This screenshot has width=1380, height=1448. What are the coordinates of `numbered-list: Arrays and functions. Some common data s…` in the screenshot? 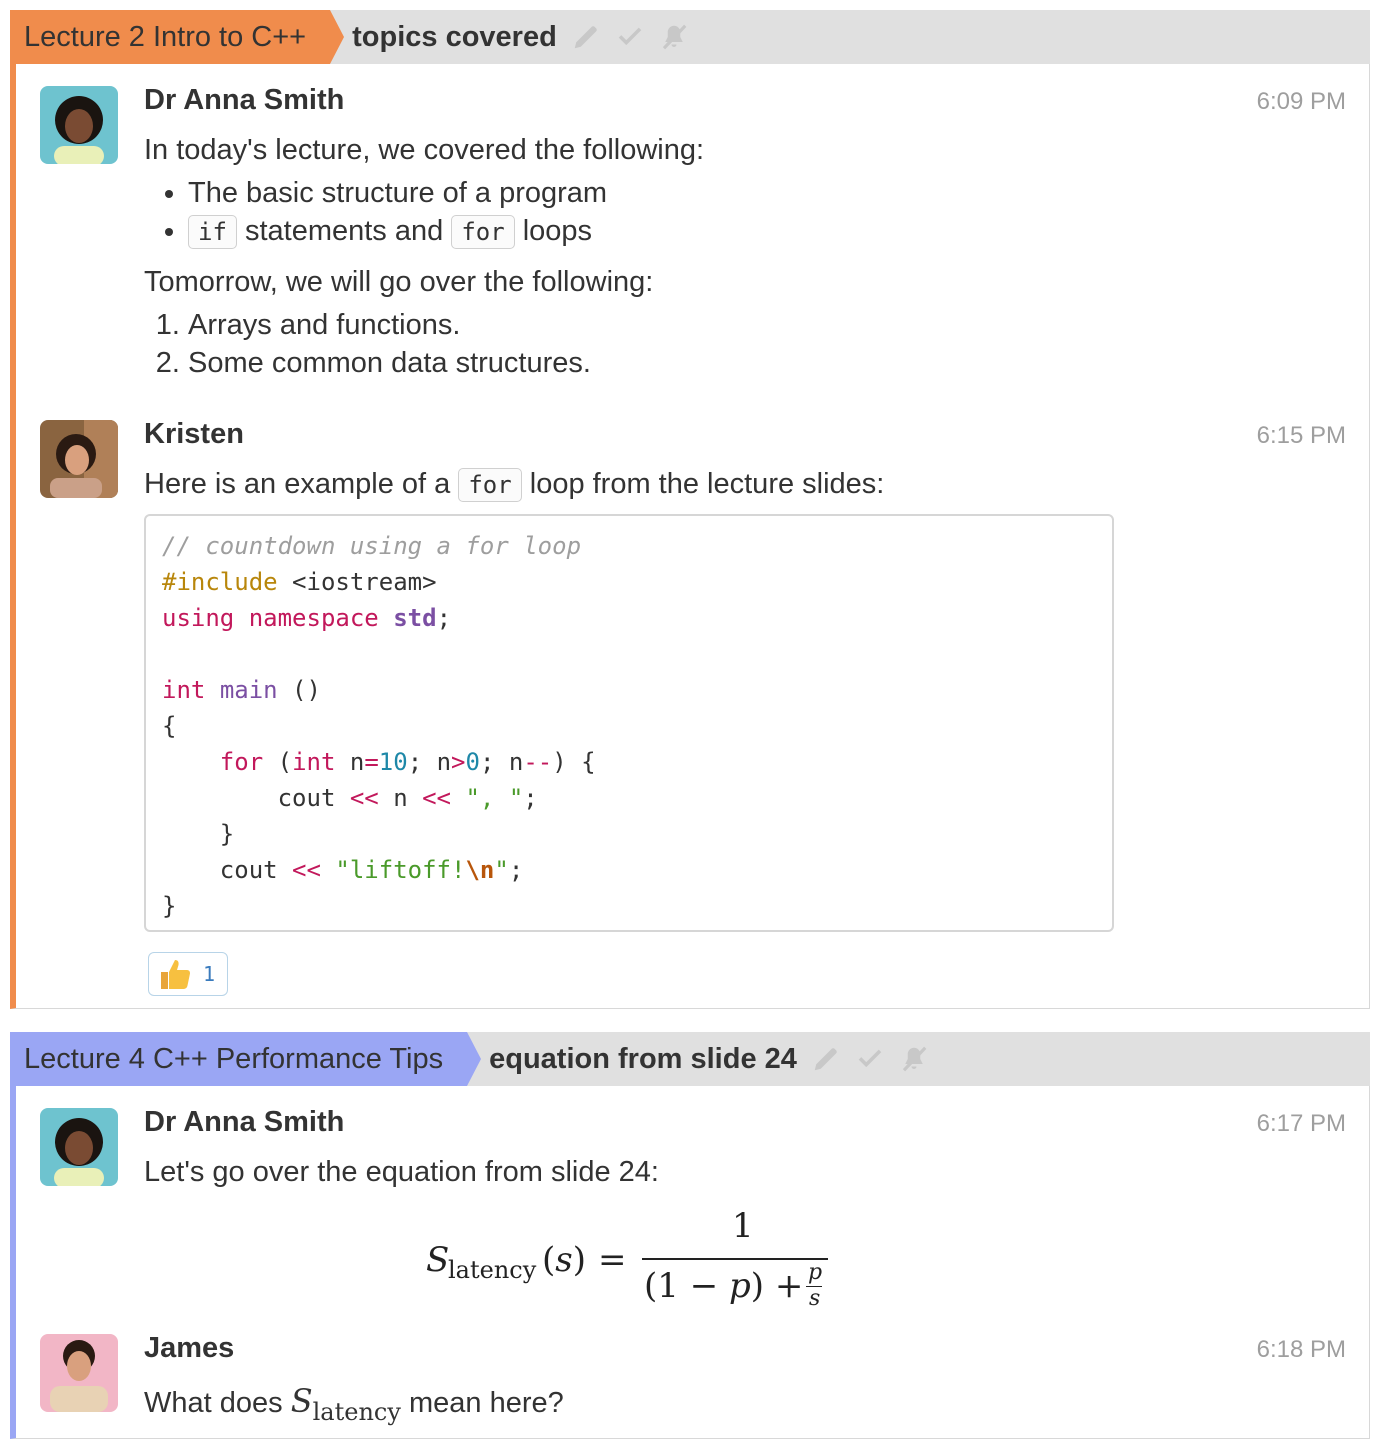 It's located at (389, 344).